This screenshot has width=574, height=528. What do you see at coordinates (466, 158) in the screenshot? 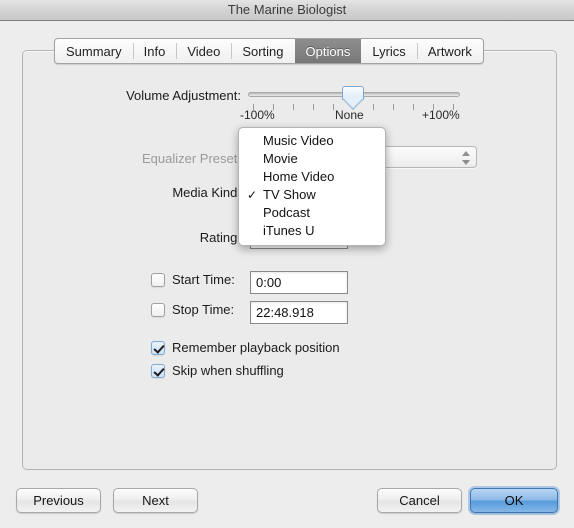
I see `stepper-arrows-icon` at bounding box center [466, 158].